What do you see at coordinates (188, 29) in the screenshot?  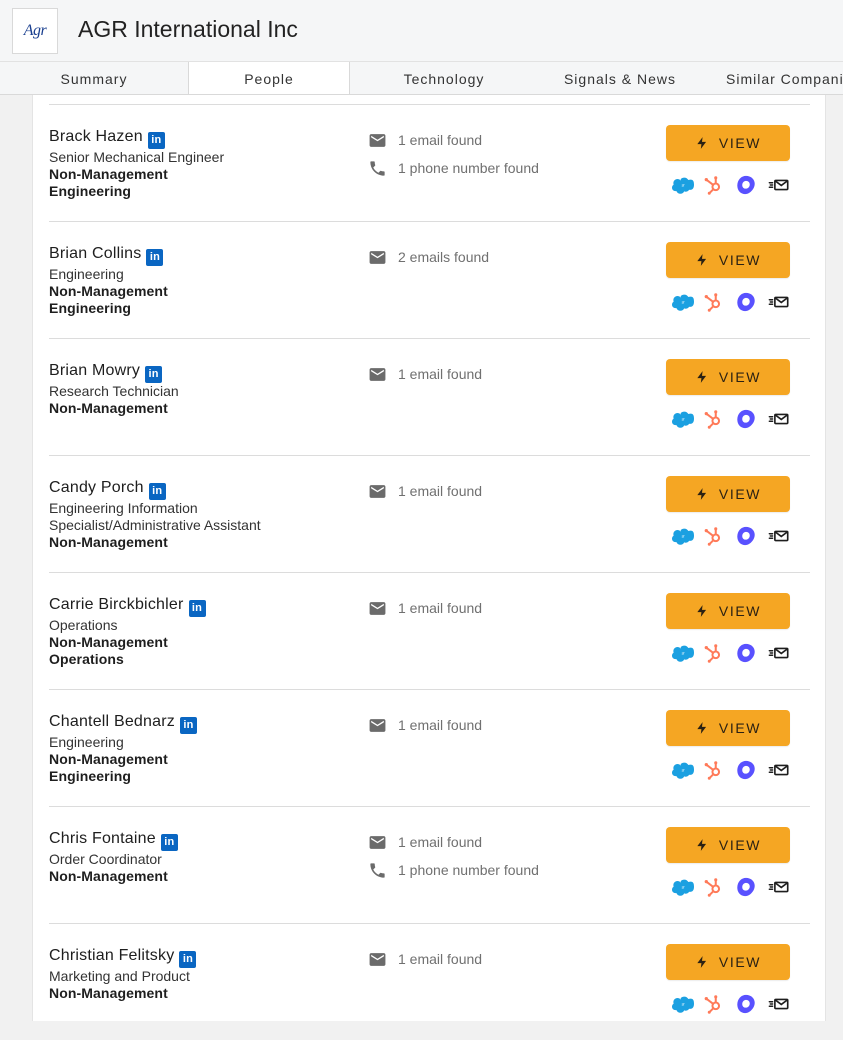 I see `company-name: AGR International Inc` at bounding box center [188, 29].